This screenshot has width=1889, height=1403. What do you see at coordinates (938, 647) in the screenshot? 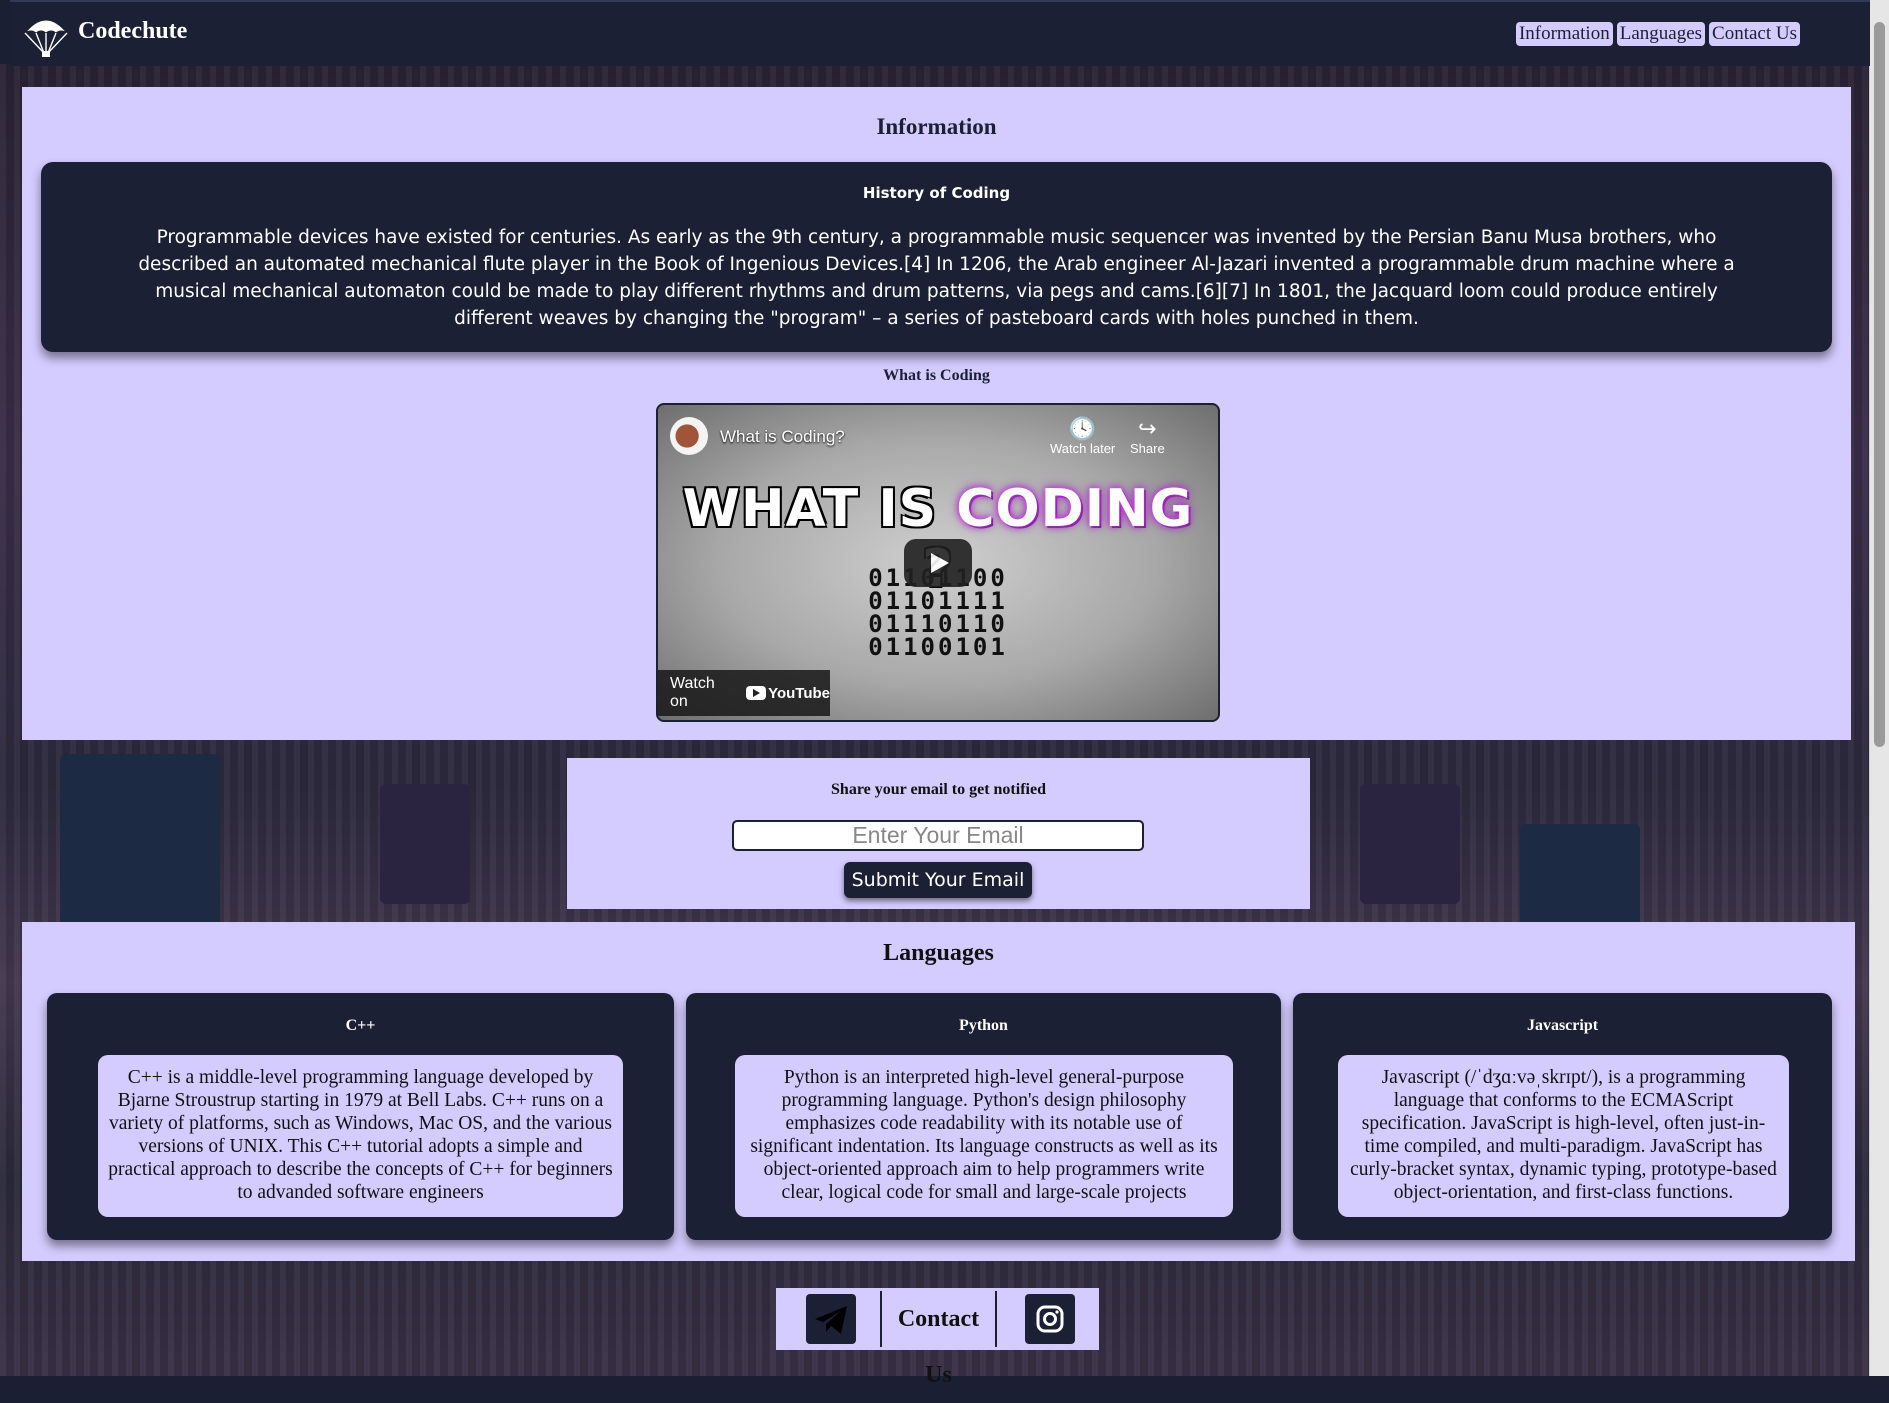
I see `binary-line: 01100101` at bounding box center [938, 647].